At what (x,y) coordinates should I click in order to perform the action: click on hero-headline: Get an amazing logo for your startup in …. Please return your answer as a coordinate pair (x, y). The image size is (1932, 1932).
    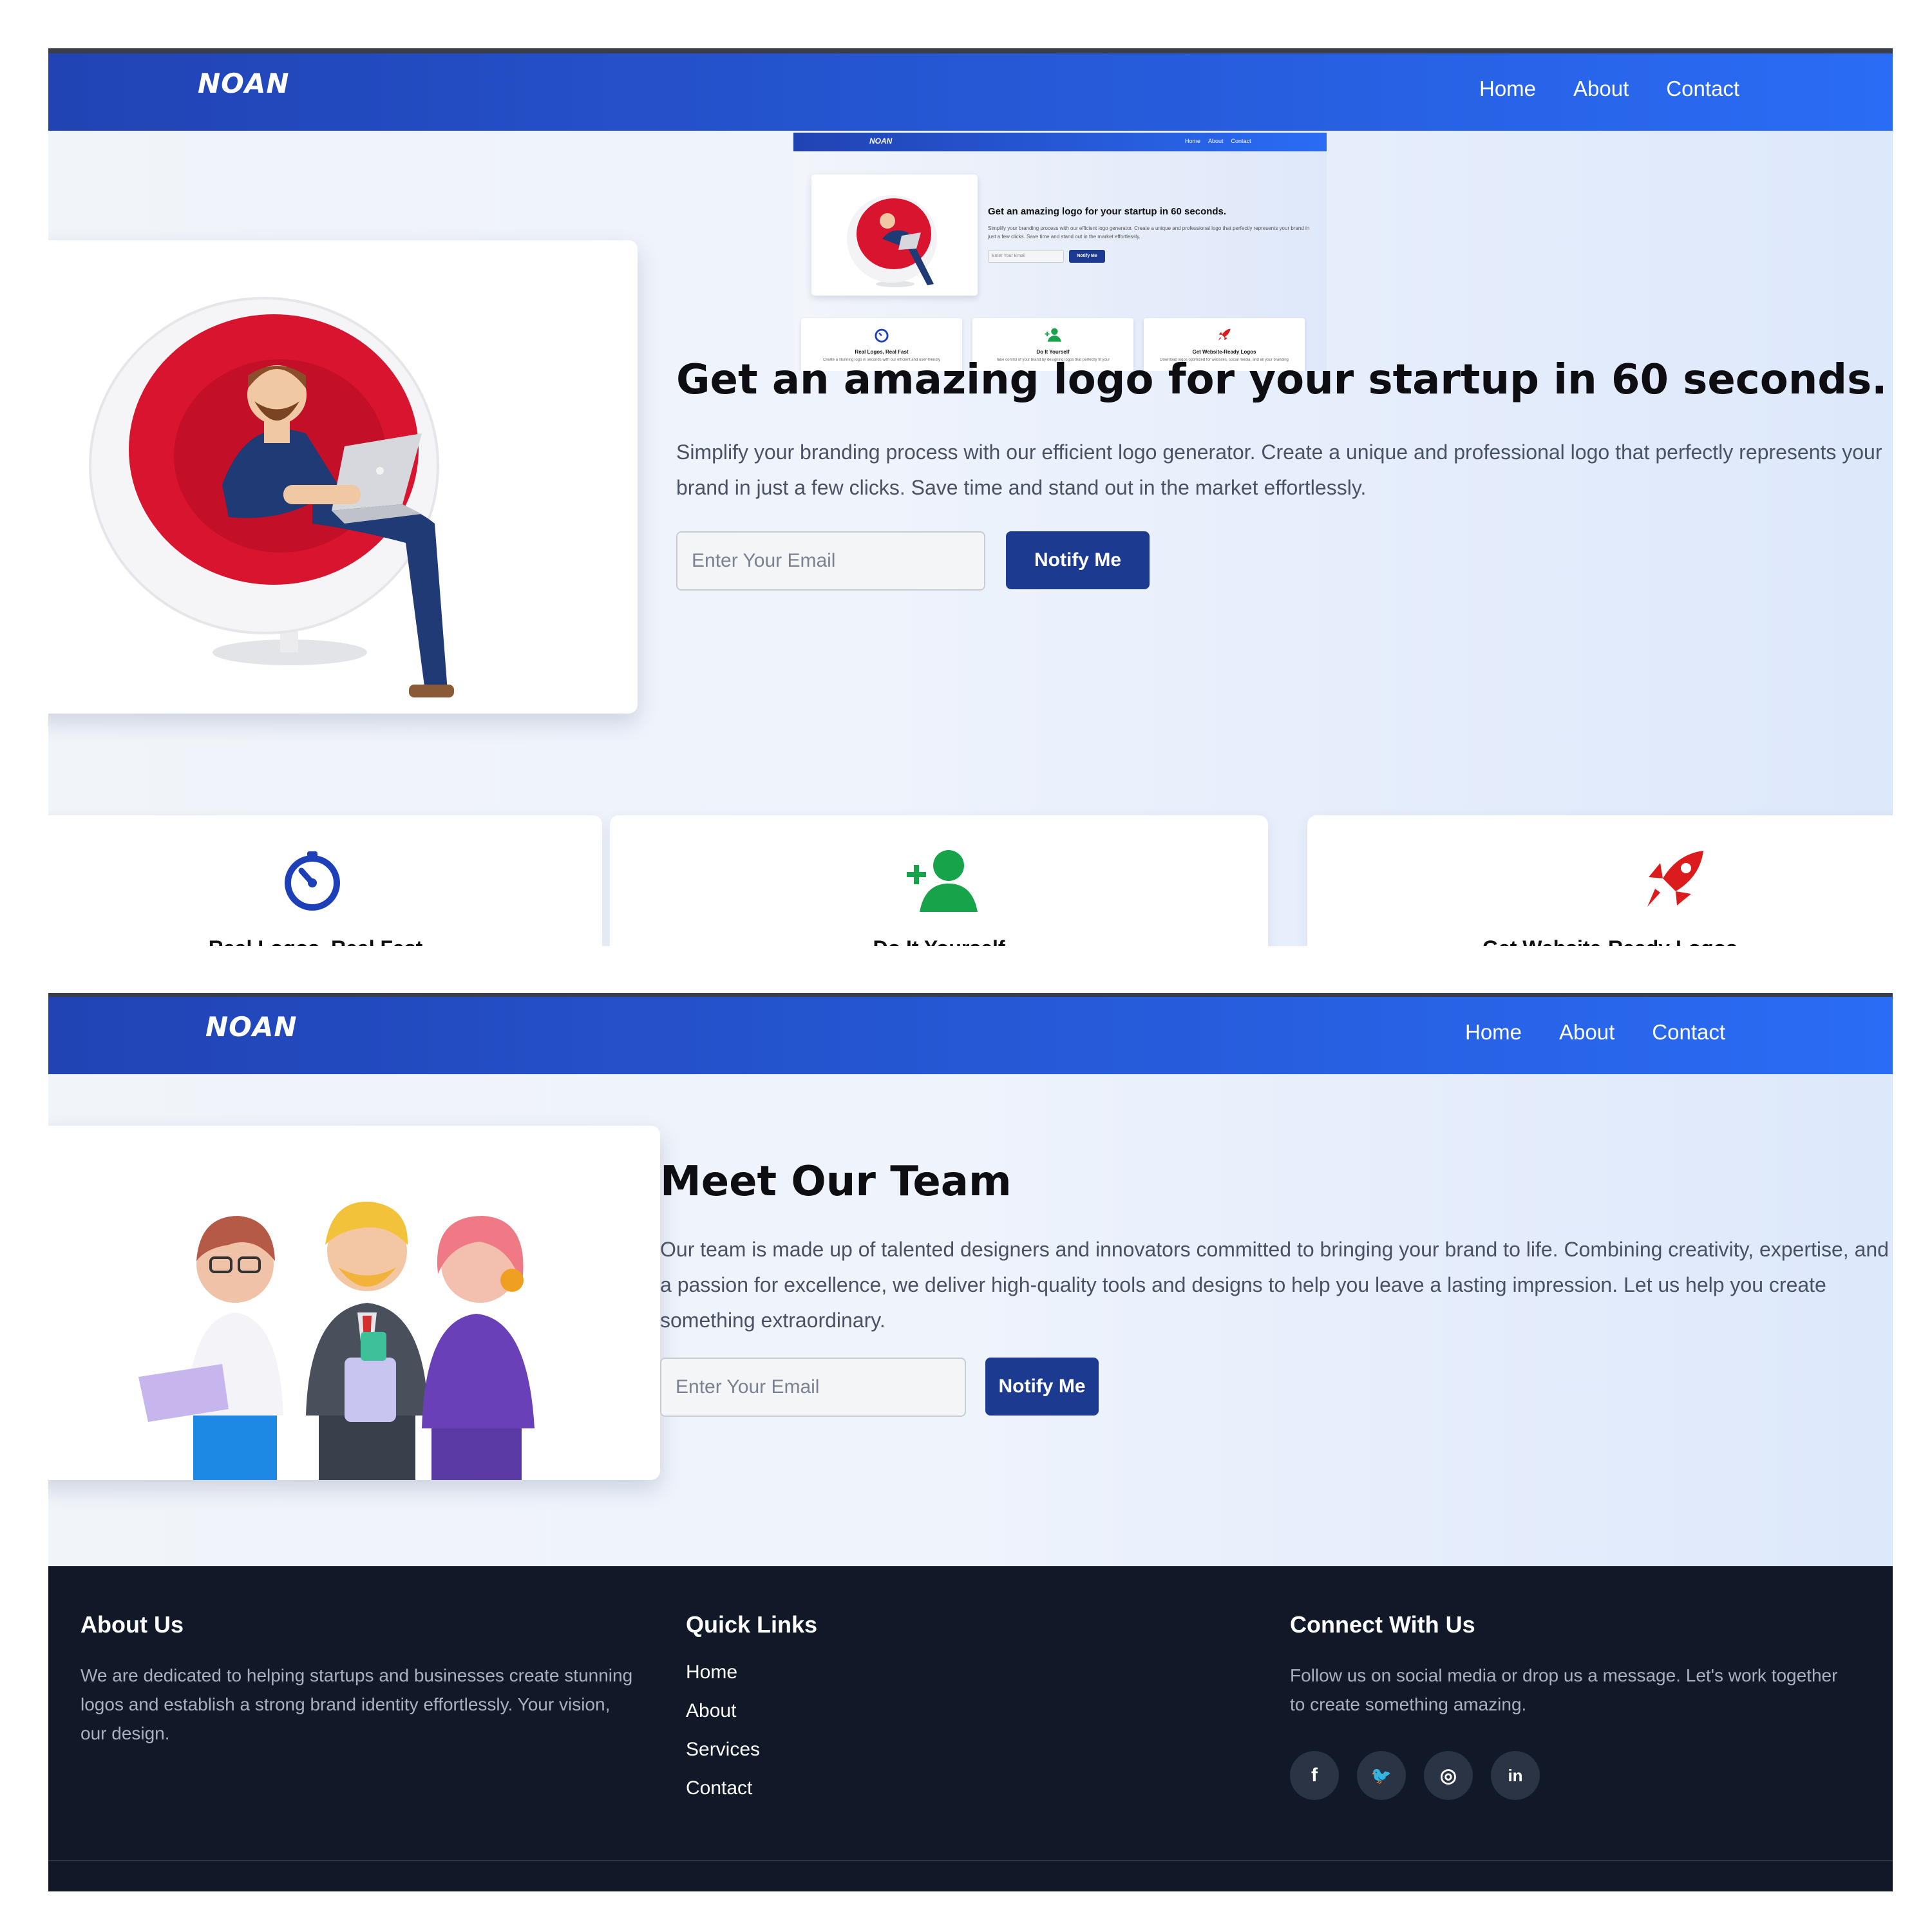
    Looking at the image, I should click on (1282, 380).